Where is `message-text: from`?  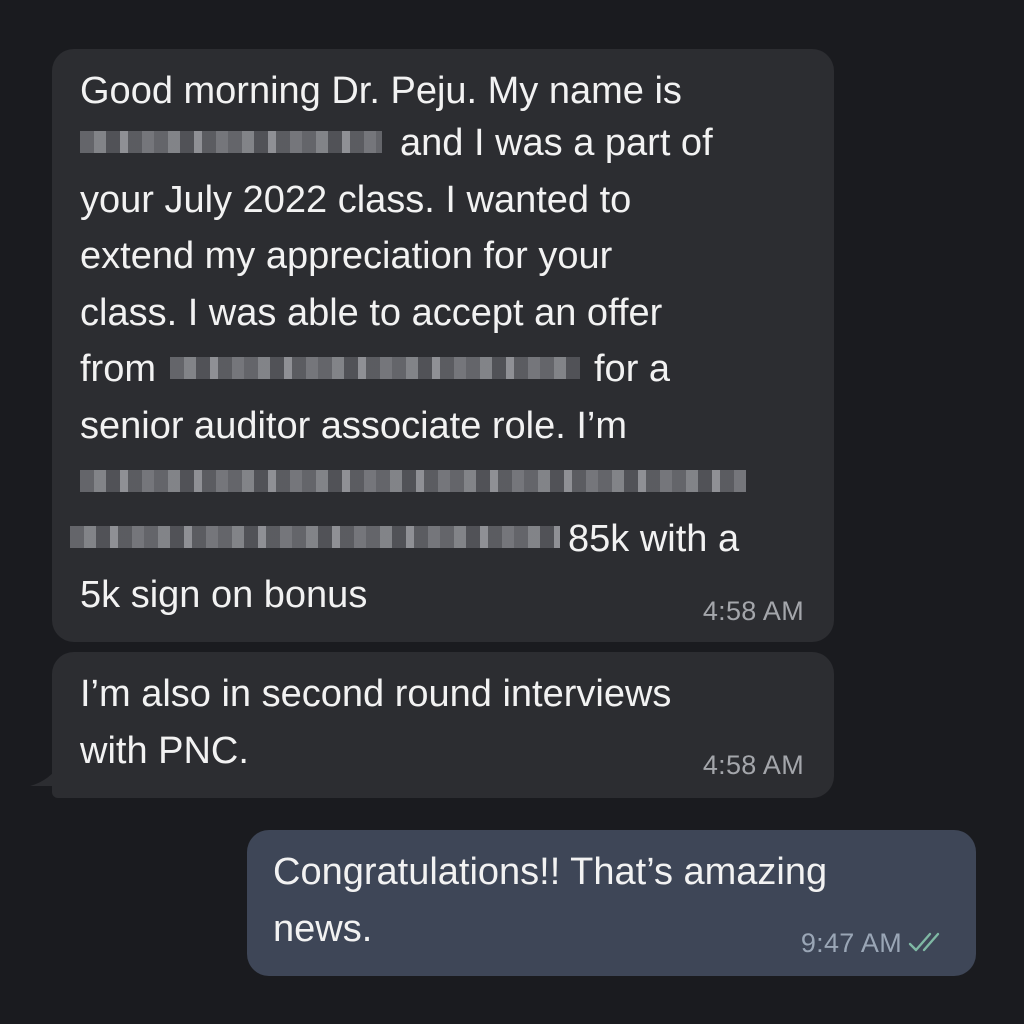
message-text: from is located at coordinates (118, 369).